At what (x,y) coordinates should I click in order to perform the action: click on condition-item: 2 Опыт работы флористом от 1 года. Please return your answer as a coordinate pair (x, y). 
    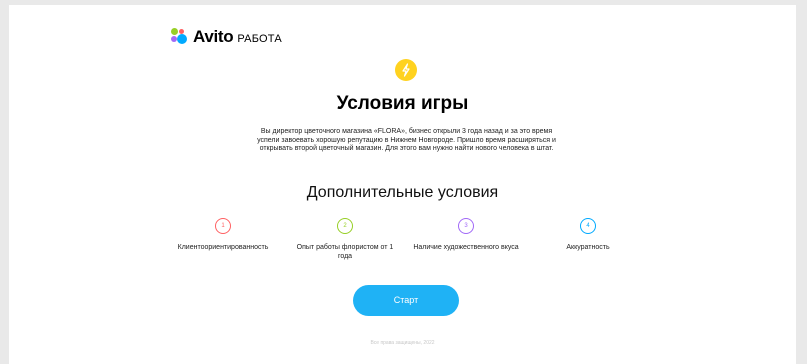
    Looking at the image, I should click on (345, 239).